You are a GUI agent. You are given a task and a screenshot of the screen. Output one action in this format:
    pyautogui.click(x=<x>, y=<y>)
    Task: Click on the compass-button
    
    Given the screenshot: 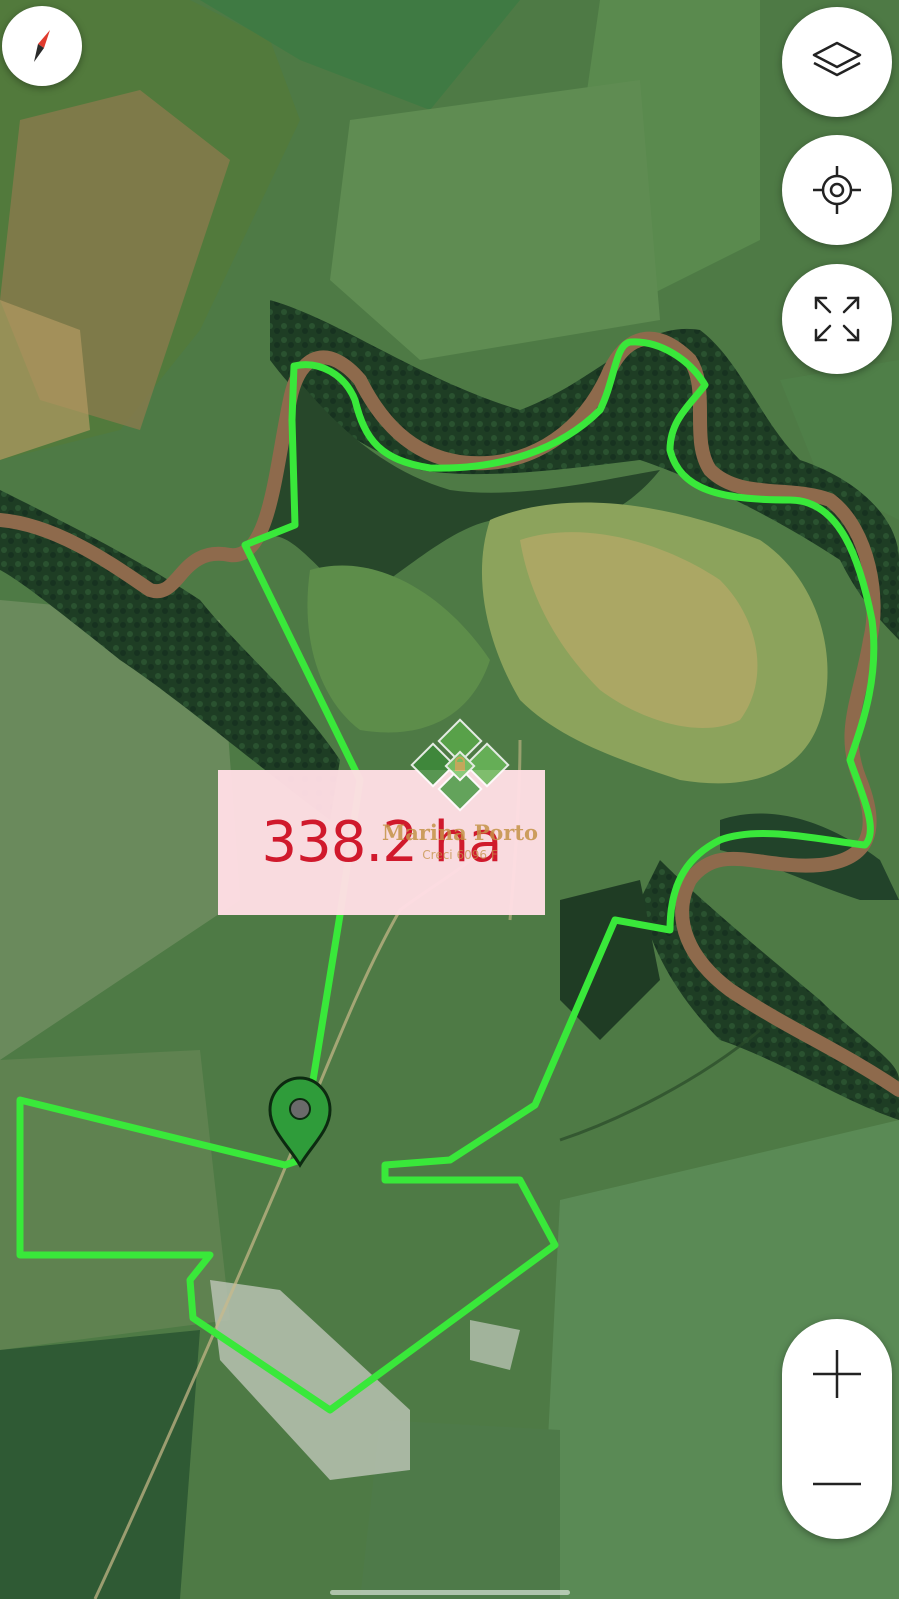 What is the action you would take?
    pyautogui.click(x=42, y=46)
    